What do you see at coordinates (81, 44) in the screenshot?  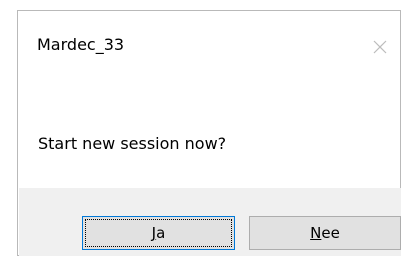 I see `dialog-title: Mardec_33` at bounding box center [81, 44].